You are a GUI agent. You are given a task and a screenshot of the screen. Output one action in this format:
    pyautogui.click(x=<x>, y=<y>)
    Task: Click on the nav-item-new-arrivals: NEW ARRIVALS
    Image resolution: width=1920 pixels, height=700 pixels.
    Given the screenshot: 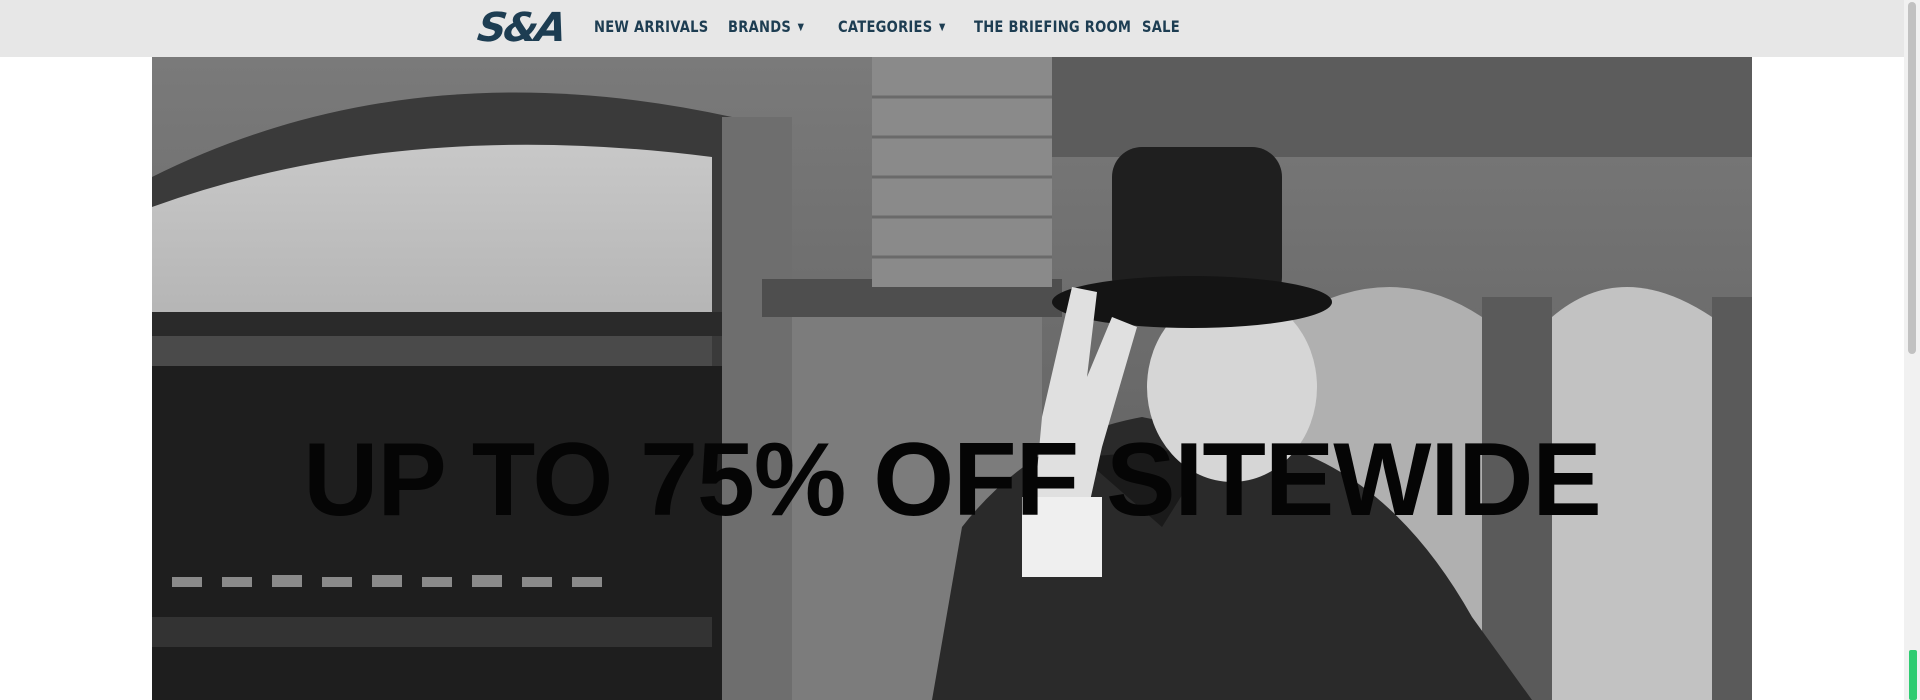 What is the action you would take?
    pyautogui.click(x=651, y=27)
    